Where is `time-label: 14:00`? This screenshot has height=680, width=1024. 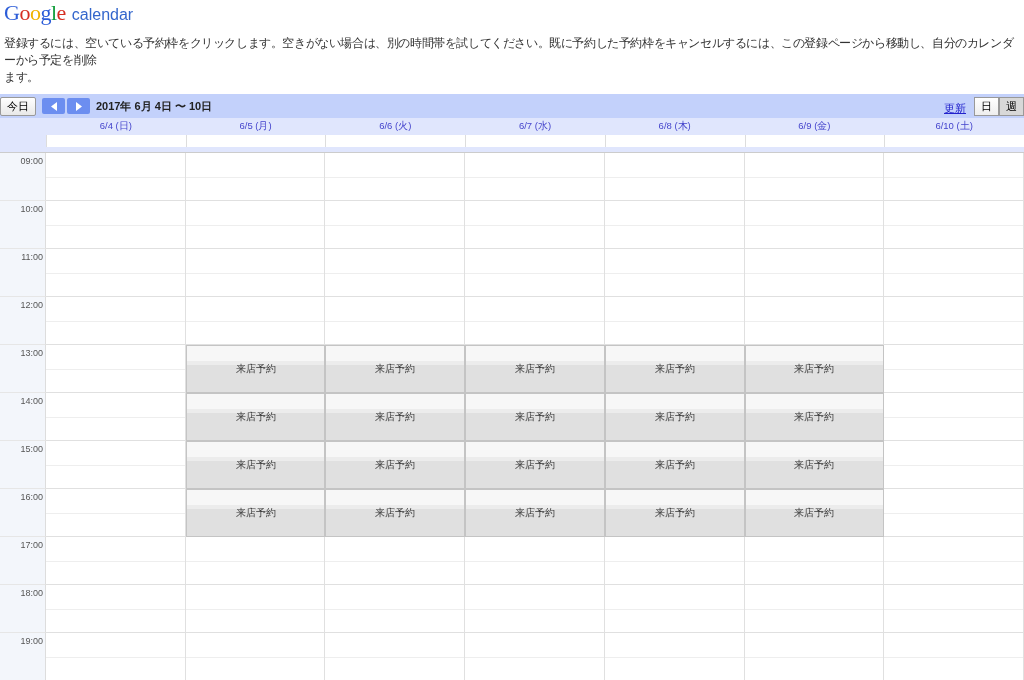
time-label: 14:00 is located at coordinates (23, 417).